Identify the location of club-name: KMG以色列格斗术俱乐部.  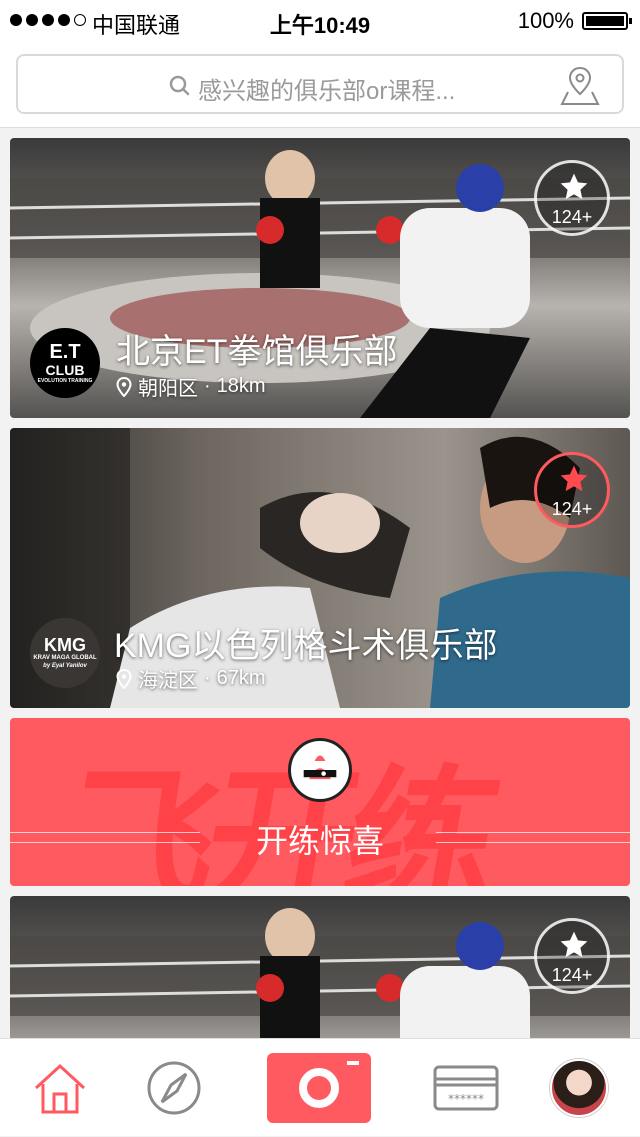
(306, 646).